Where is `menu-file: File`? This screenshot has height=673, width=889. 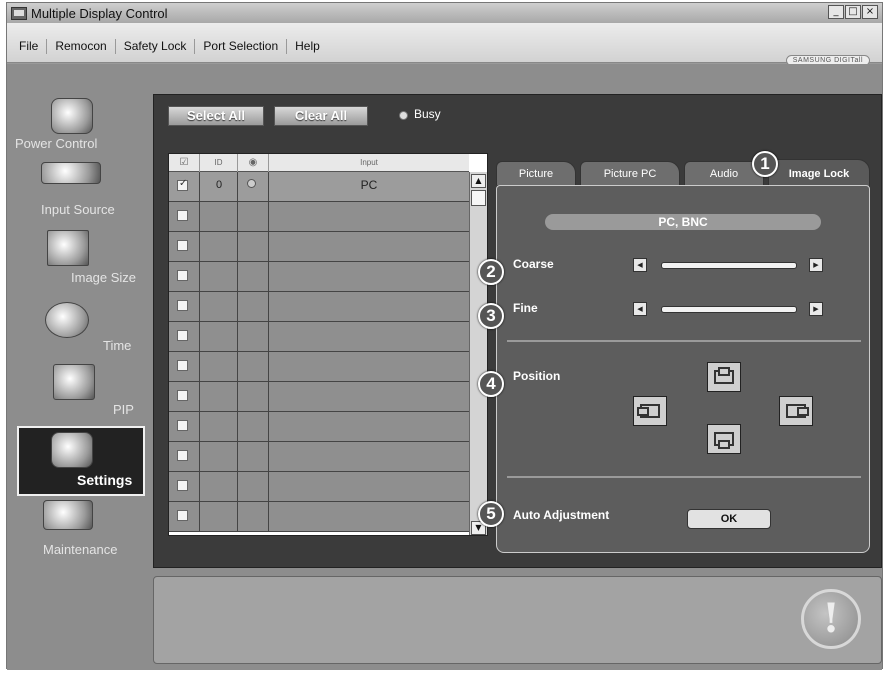 menu-file: File is located at coordinates (29, 46).